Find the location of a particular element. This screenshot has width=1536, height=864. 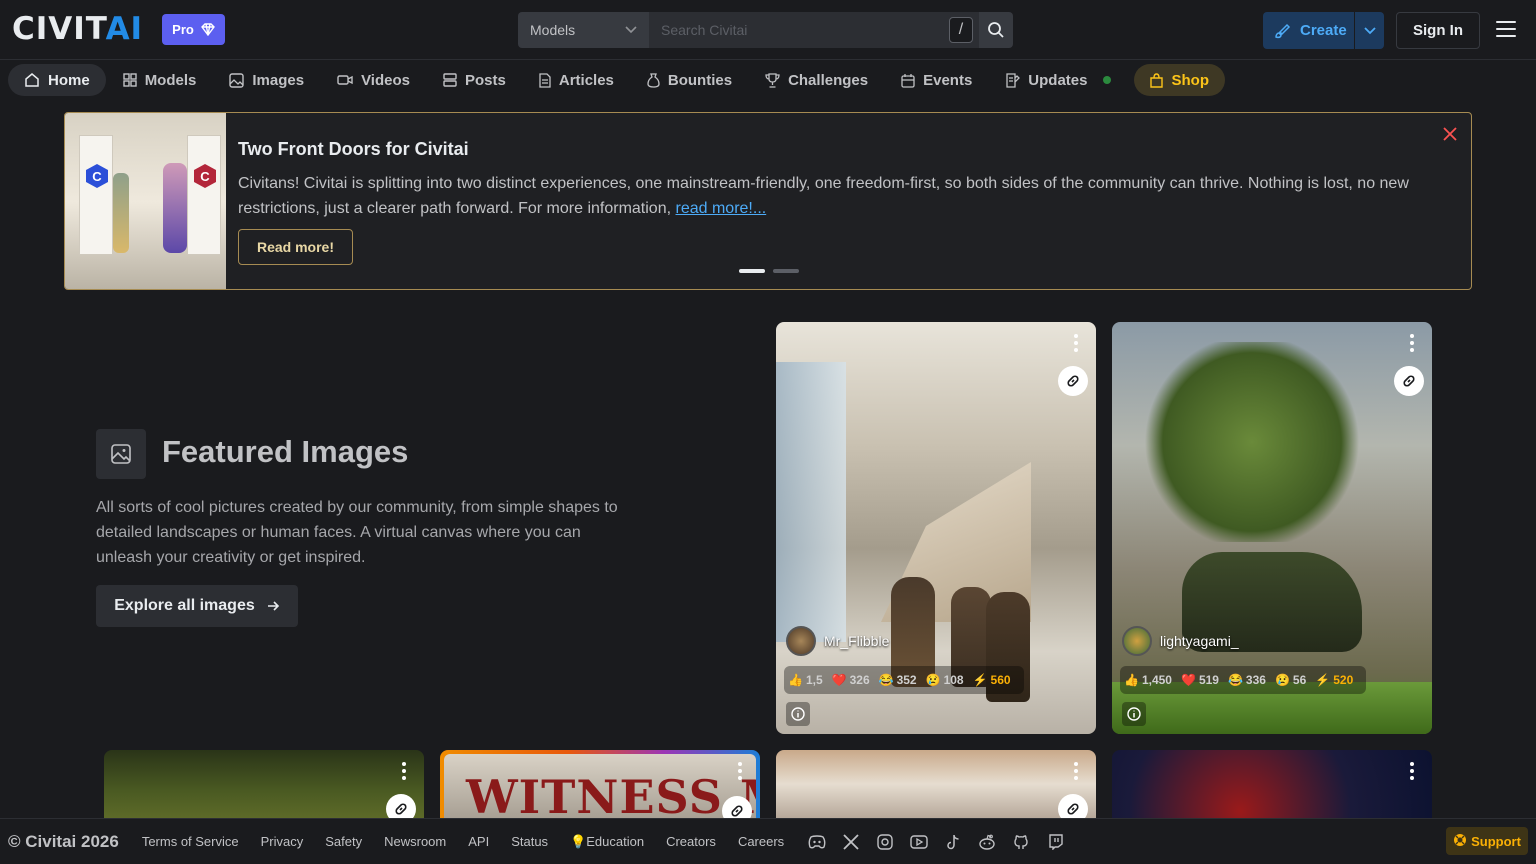

reddit-icon is located at coordinates (987, 842).